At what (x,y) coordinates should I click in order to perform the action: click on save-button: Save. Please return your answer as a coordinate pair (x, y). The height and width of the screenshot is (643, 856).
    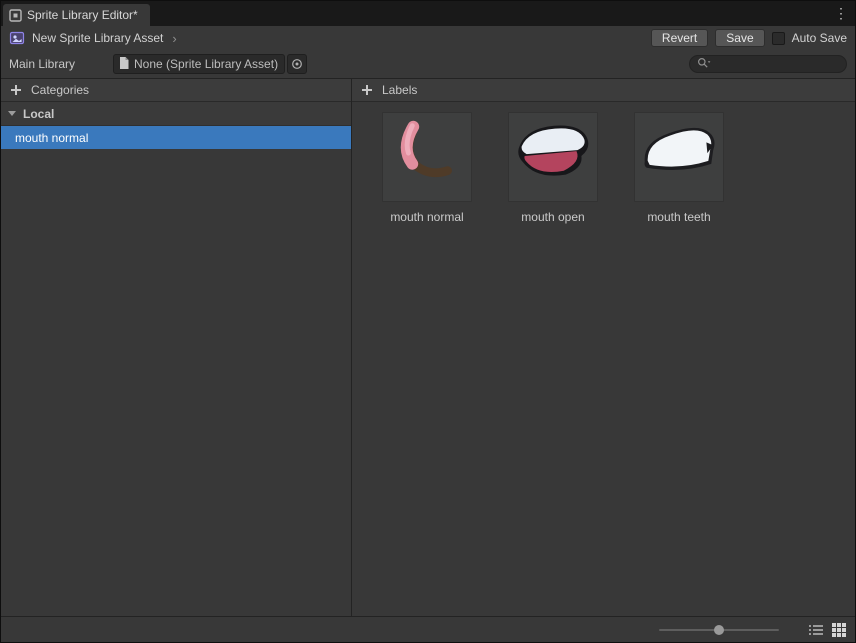
    Looking at the image, I should click on (740, 38).